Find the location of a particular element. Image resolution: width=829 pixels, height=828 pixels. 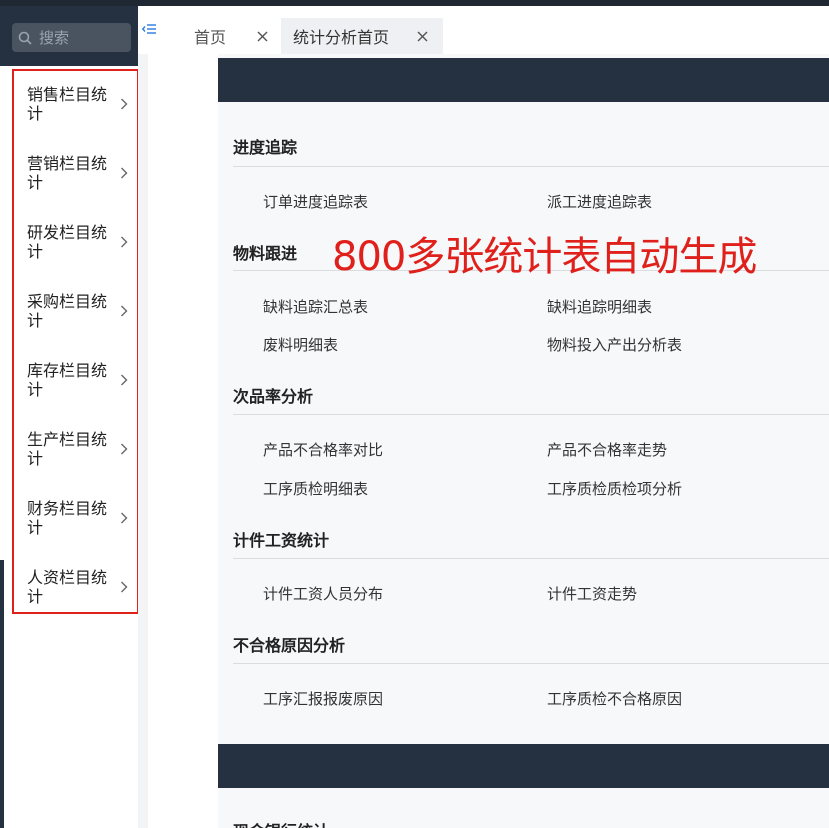

sidebar-item-production: 生产栏目统计 is located at coordinates (75, 449).